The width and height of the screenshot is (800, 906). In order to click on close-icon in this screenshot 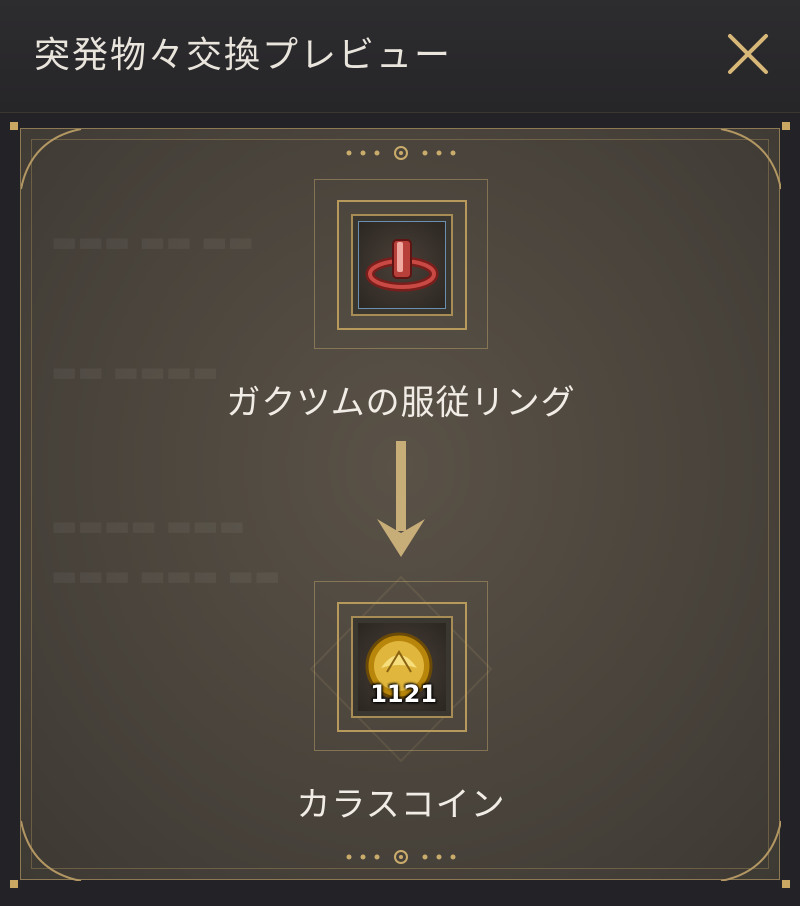, I will do `click(748, 54)`.